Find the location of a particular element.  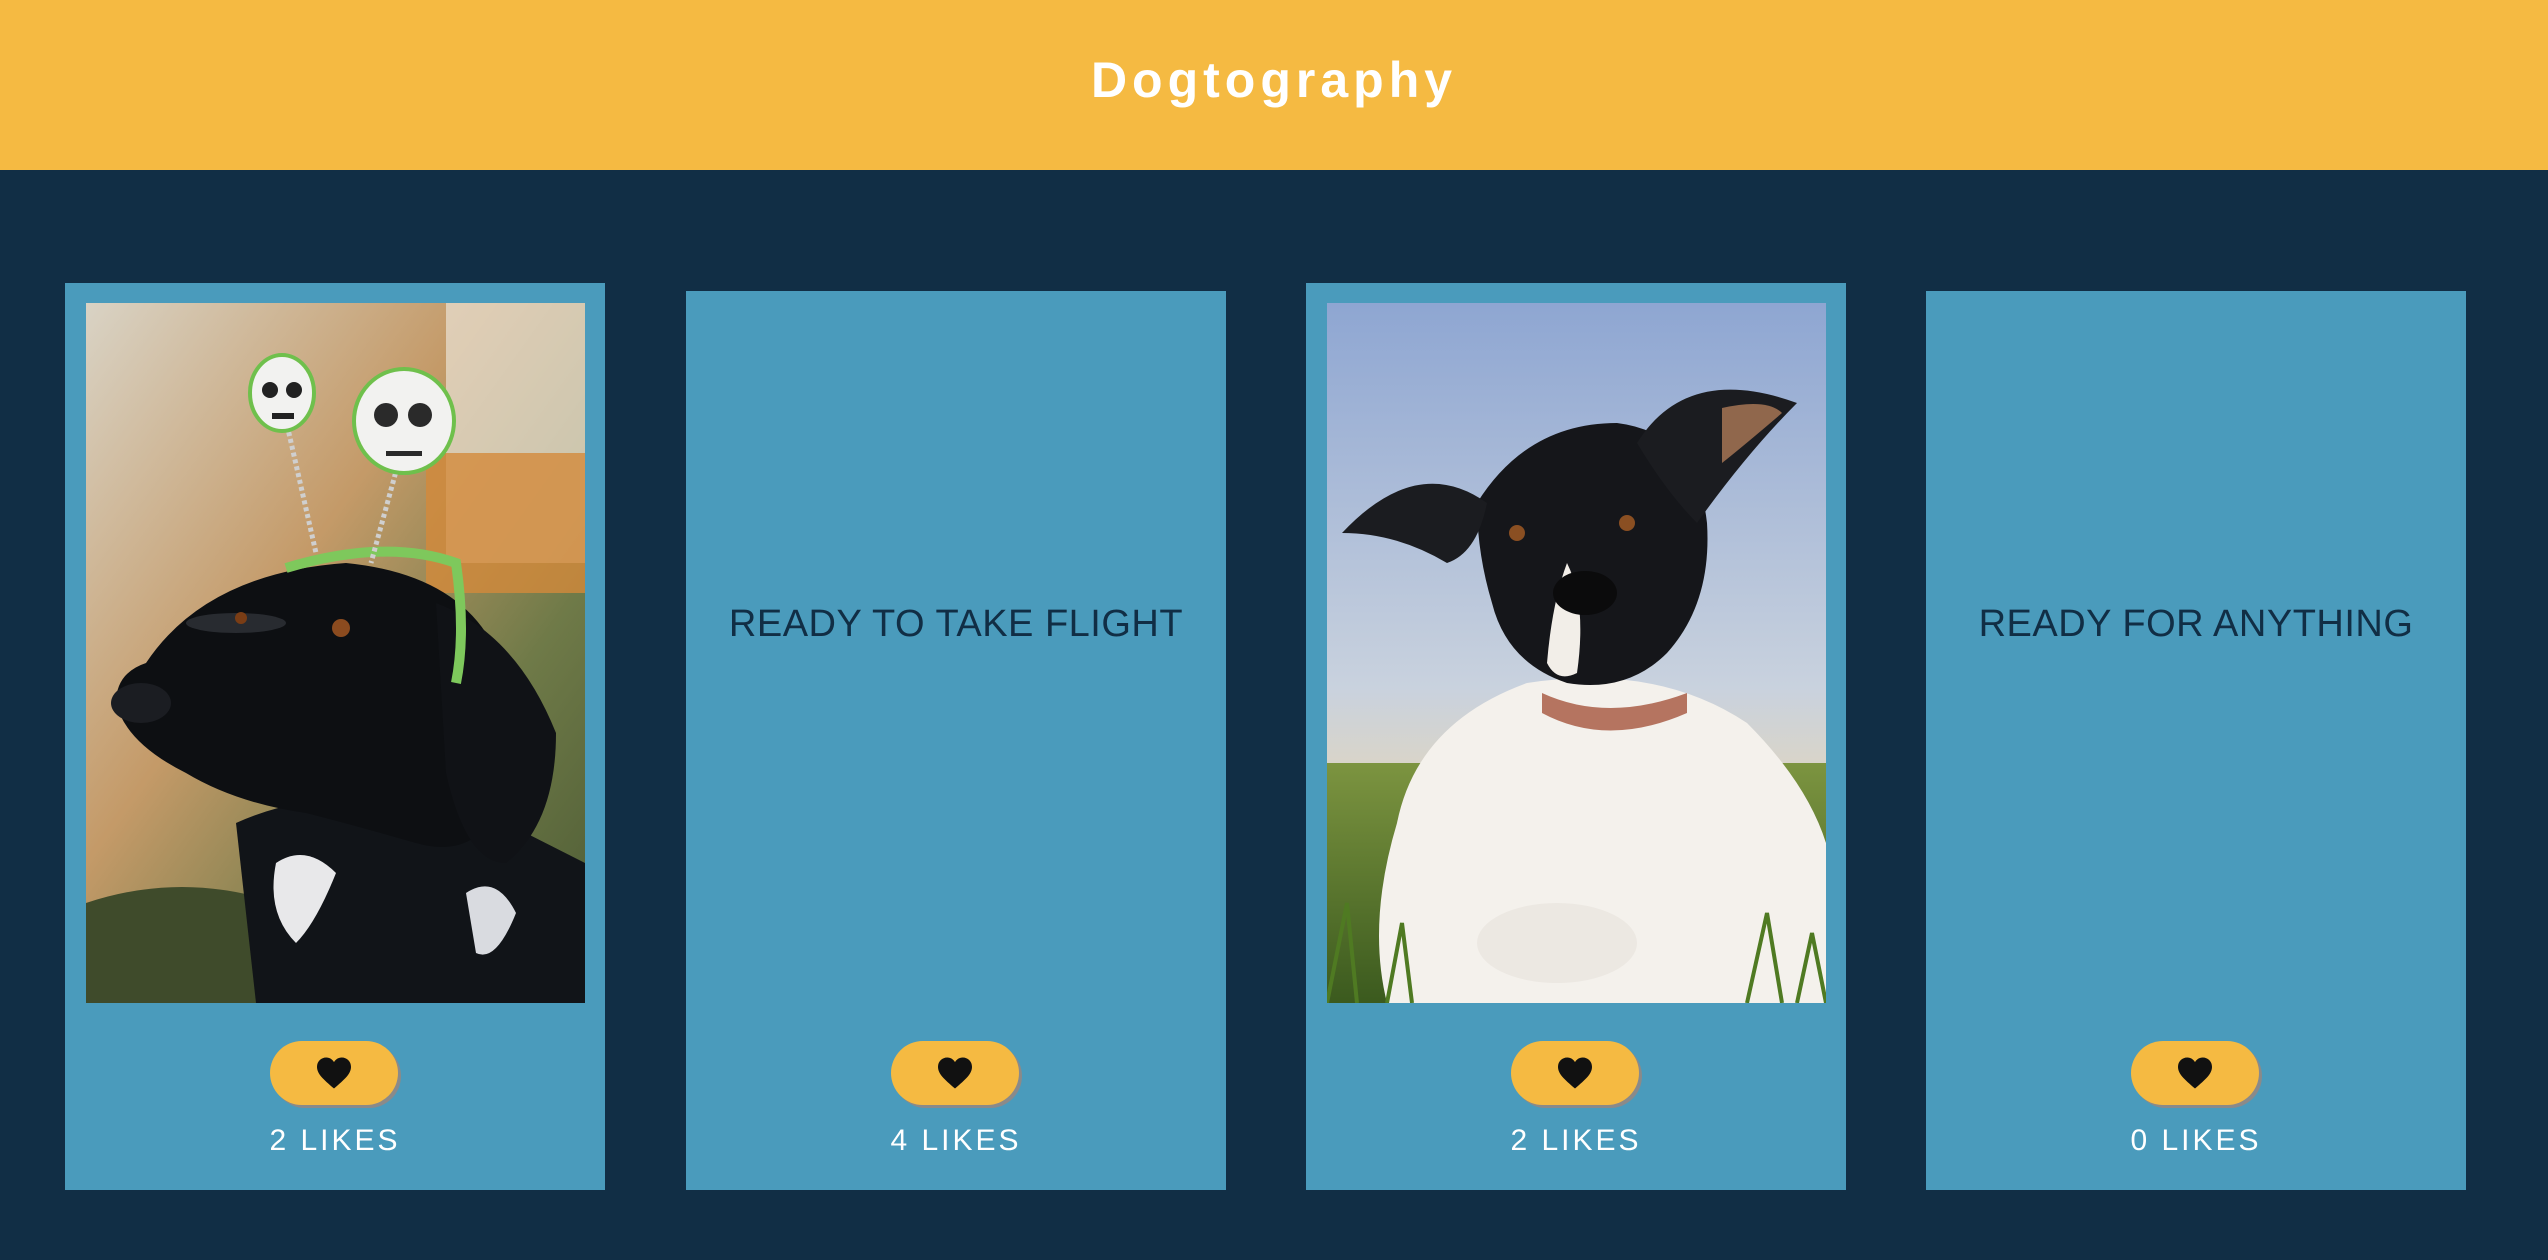

site-title: Dogtography is located at coordinates (1274, 80).